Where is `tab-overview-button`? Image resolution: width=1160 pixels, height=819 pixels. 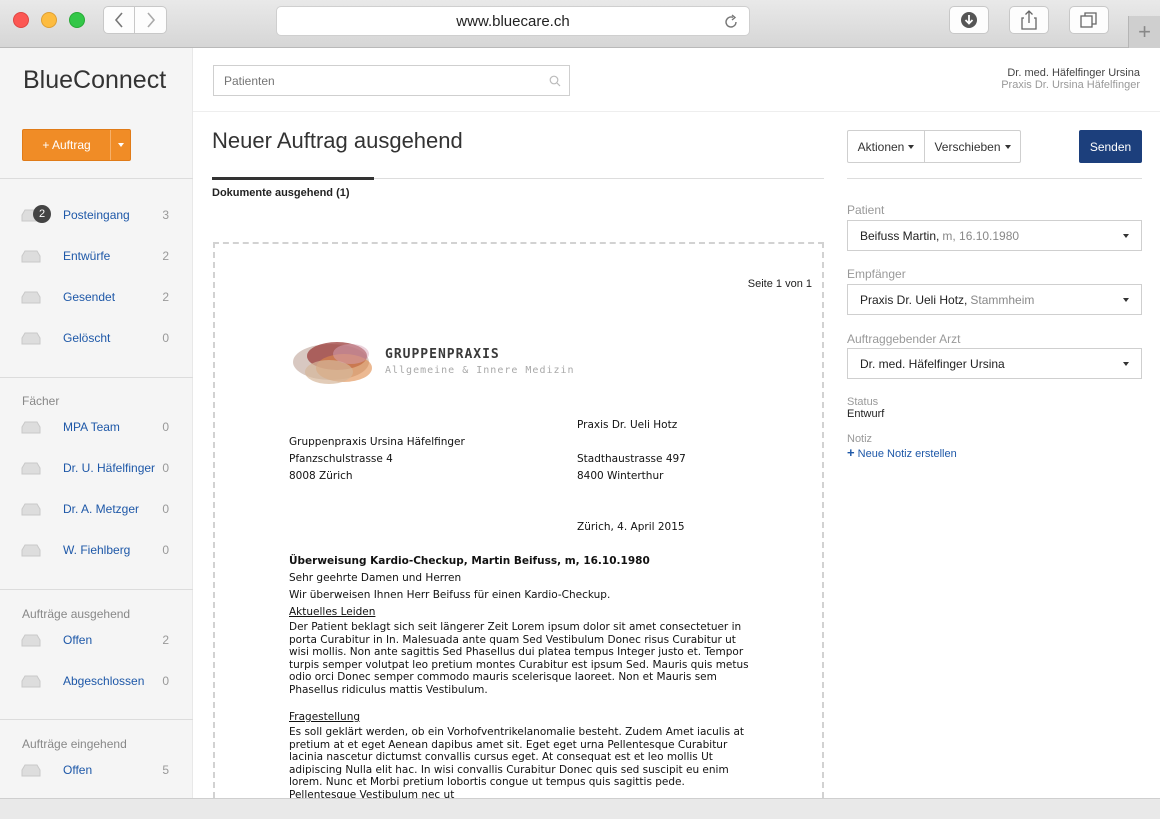
tab-overview-button is located at coordinates (1089, 20).